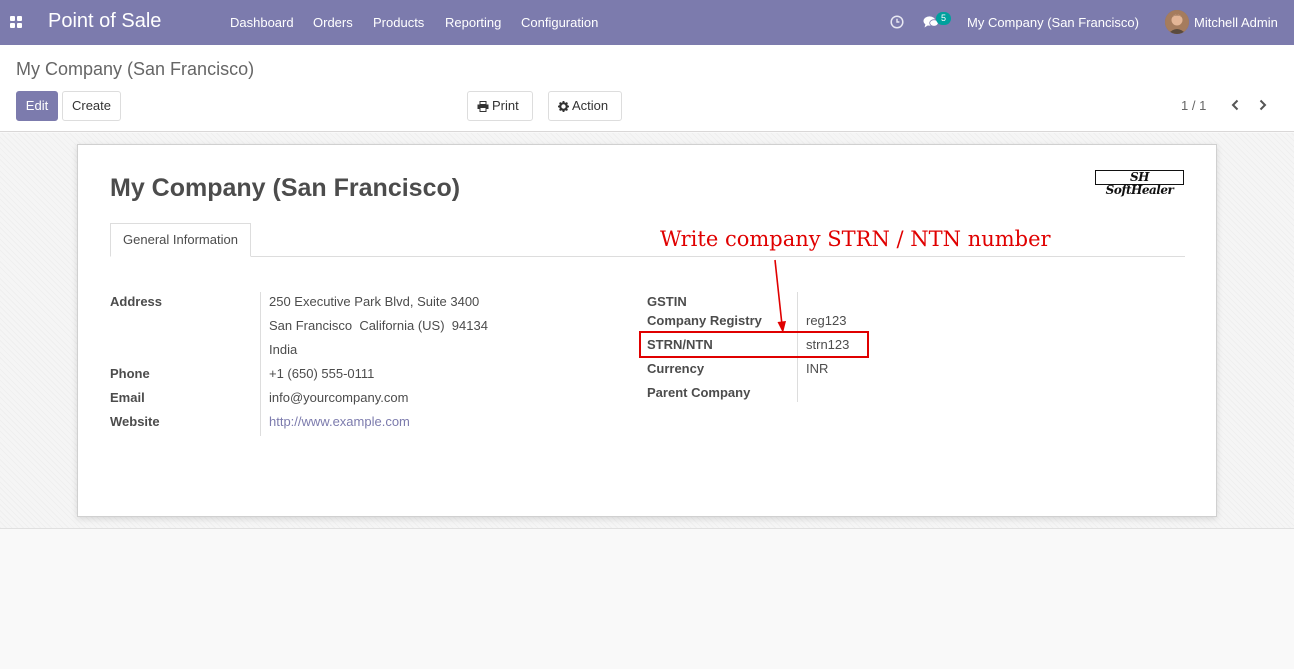 The width and height of the screenshot is (1294, 669). What do you see at coordinates (1194, 105) in the screenshot?
I see `pager-value: 1 / 1` at bounding box center [1194, 105].